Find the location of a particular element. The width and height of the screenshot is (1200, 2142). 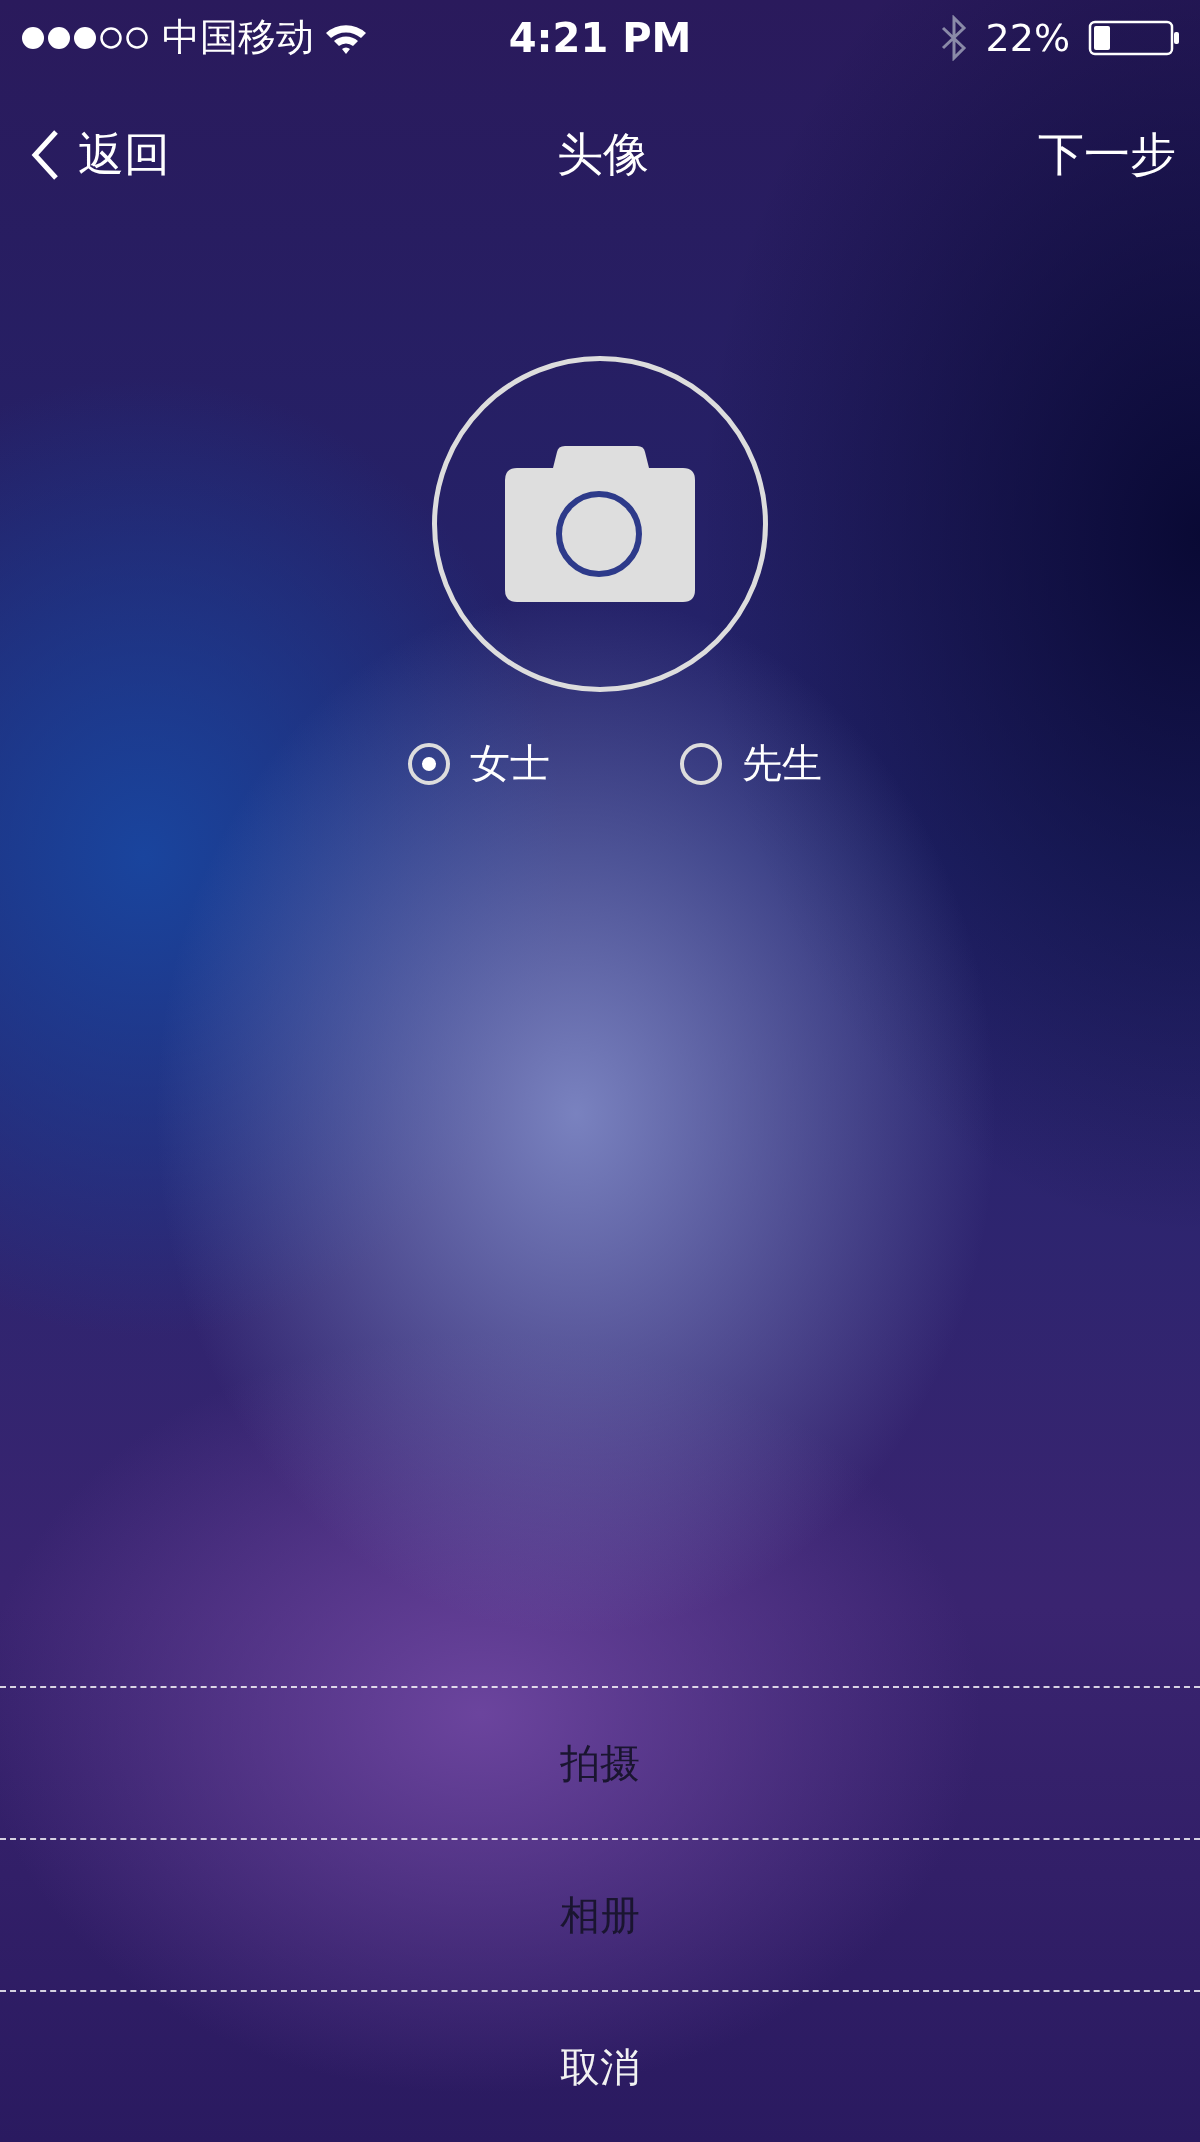

camera-icon is located at coordinates (600, 524).